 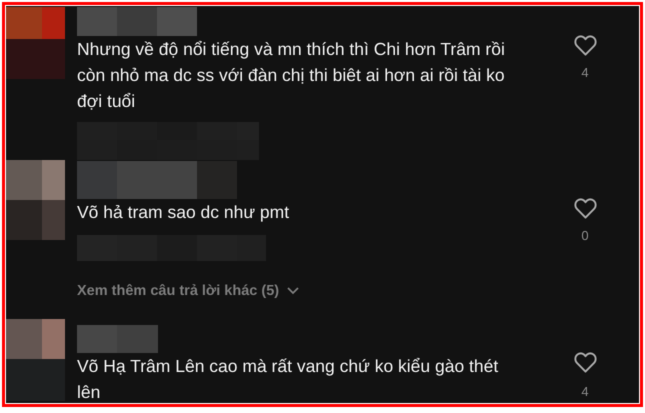 I want to click on comment-text: Nhưng về độ nổi tiếng và mn thích thì Chi hơn Trâm rồi còn nhỏ ma dc ss với đàn chị thi biêt ai hơn ai rồi tài ko đợi tuổi, so click(x=291, y=75).